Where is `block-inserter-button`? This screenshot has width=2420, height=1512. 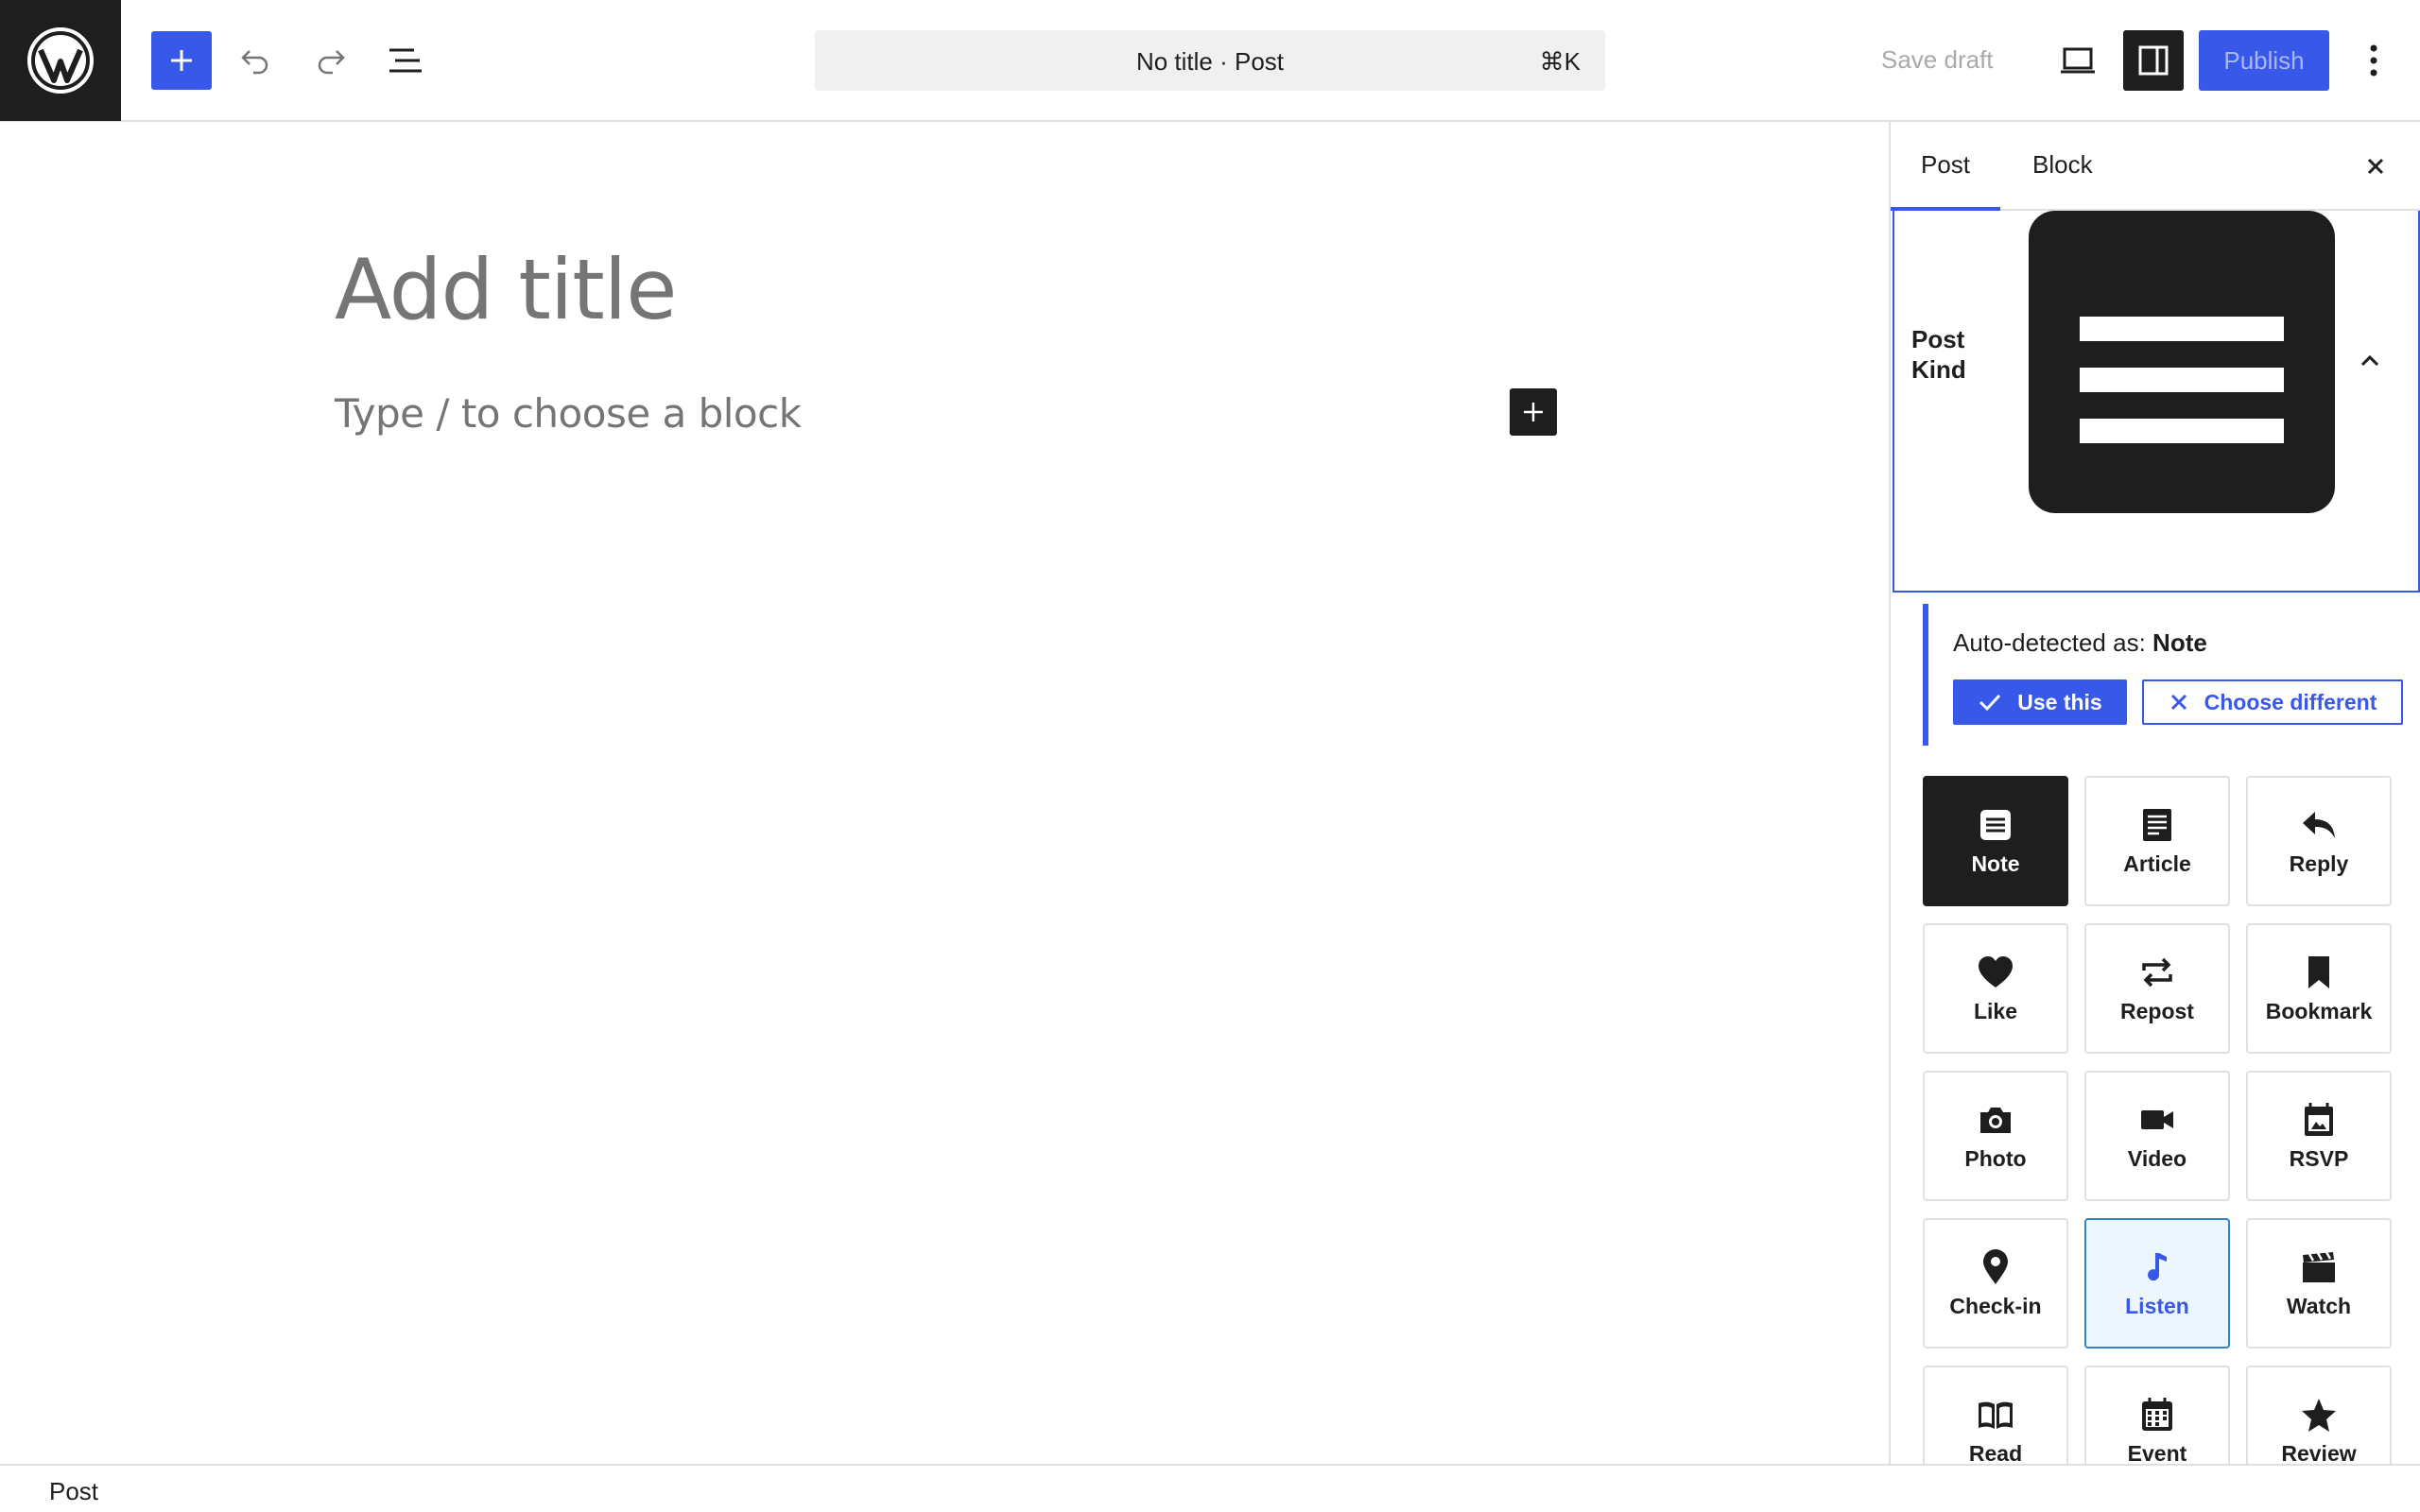
block-inserter-button is located at coordinates (181, 60).